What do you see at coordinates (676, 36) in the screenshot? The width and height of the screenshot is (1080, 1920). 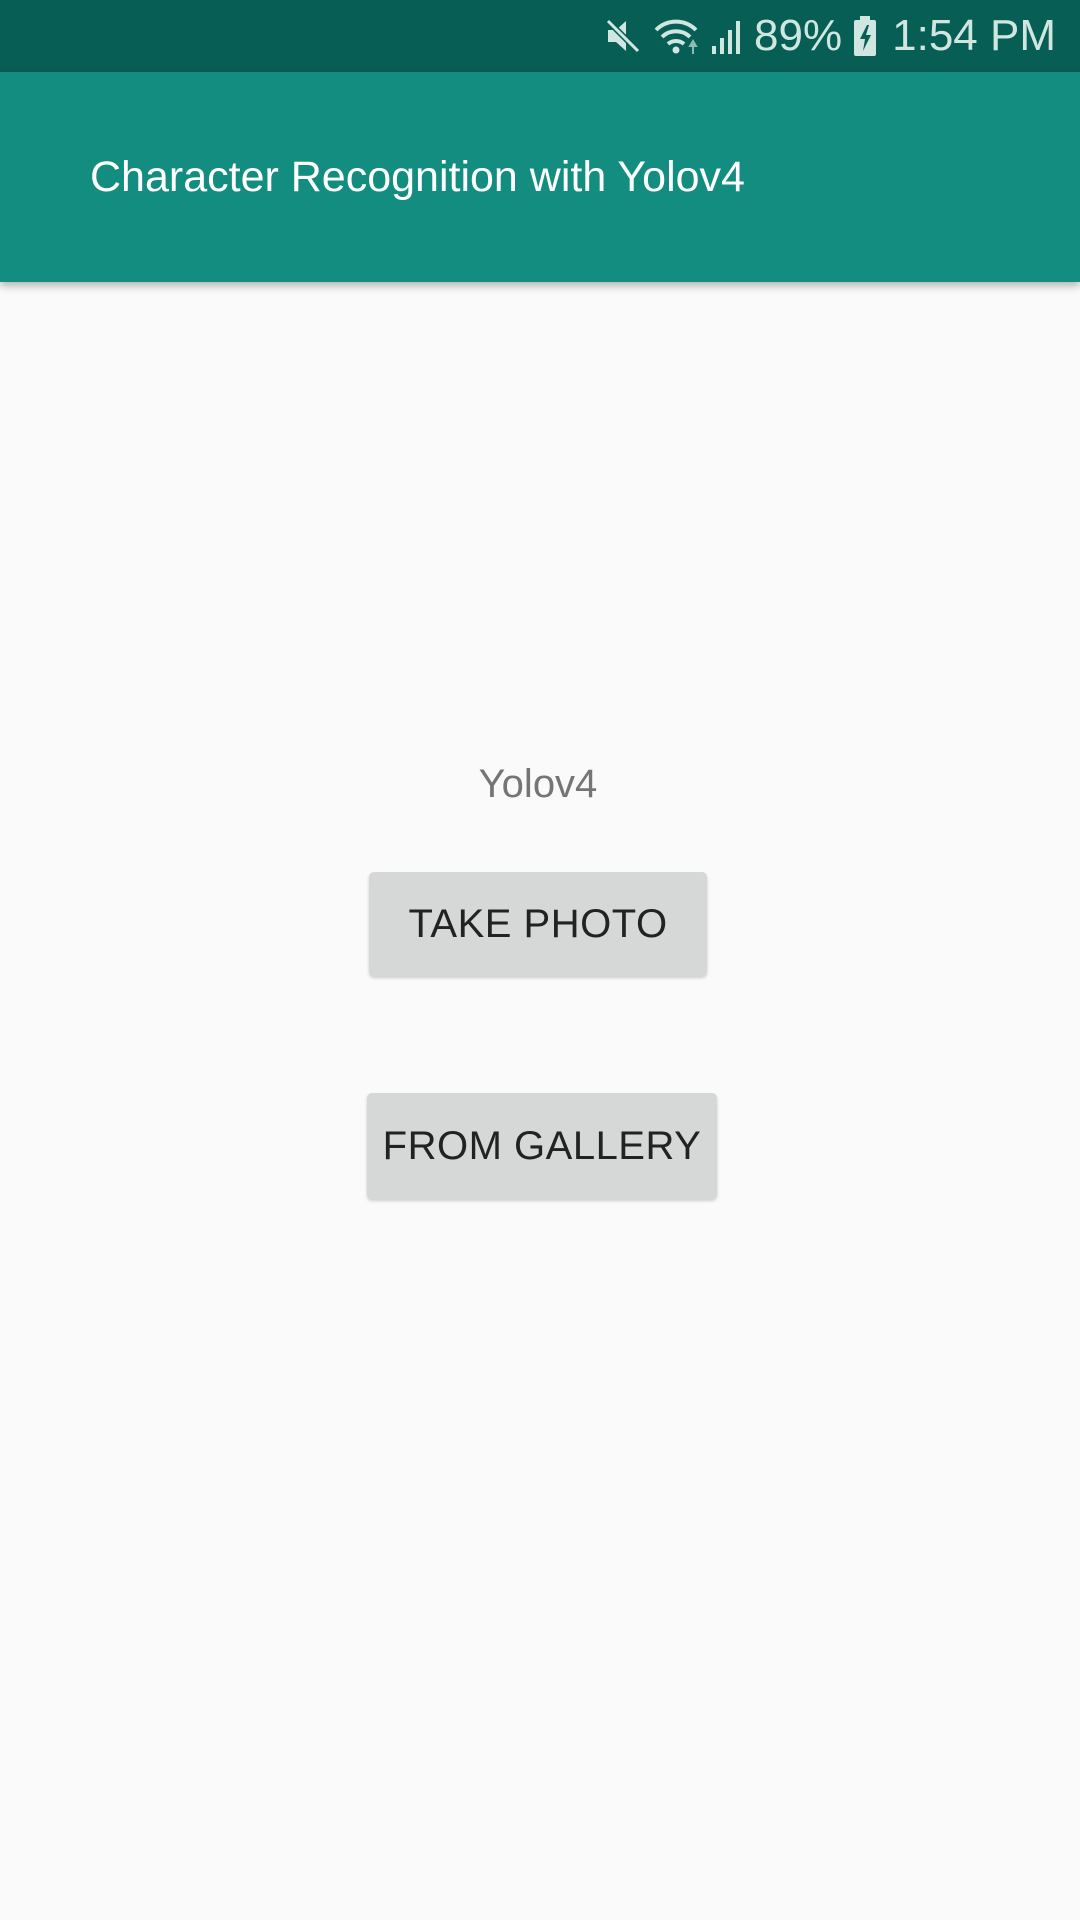 I see `wifi-icon` at bounding box center [676, 36].